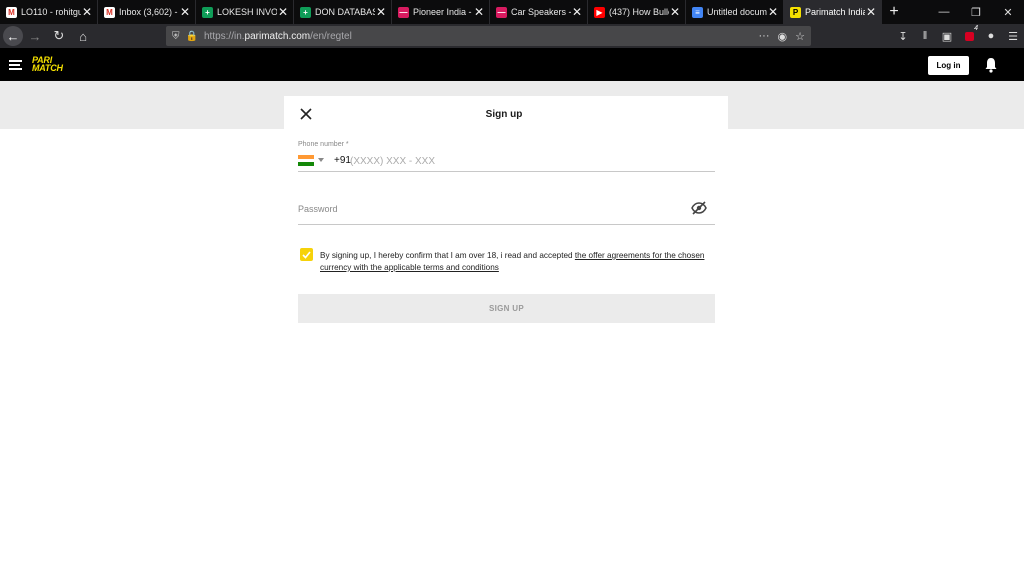 This screenshot has width=1024, height=576. Describe the element at coordinates (697, 12) in the screenshot. I see `docs-icon: ≡` at that location.